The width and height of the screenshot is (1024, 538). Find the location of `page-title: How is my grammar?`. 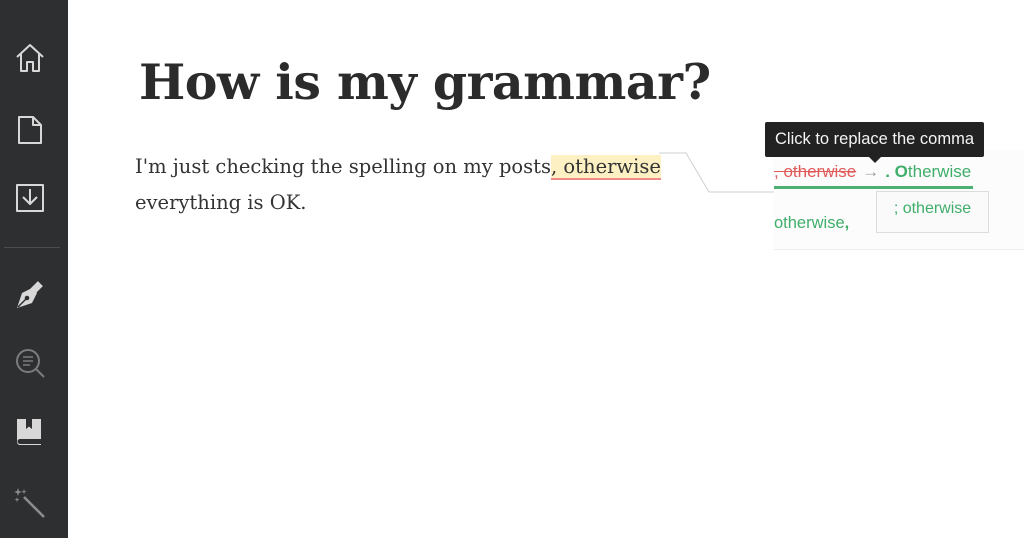

page-title: How is my grammar? is located at coordinates (425, 82).